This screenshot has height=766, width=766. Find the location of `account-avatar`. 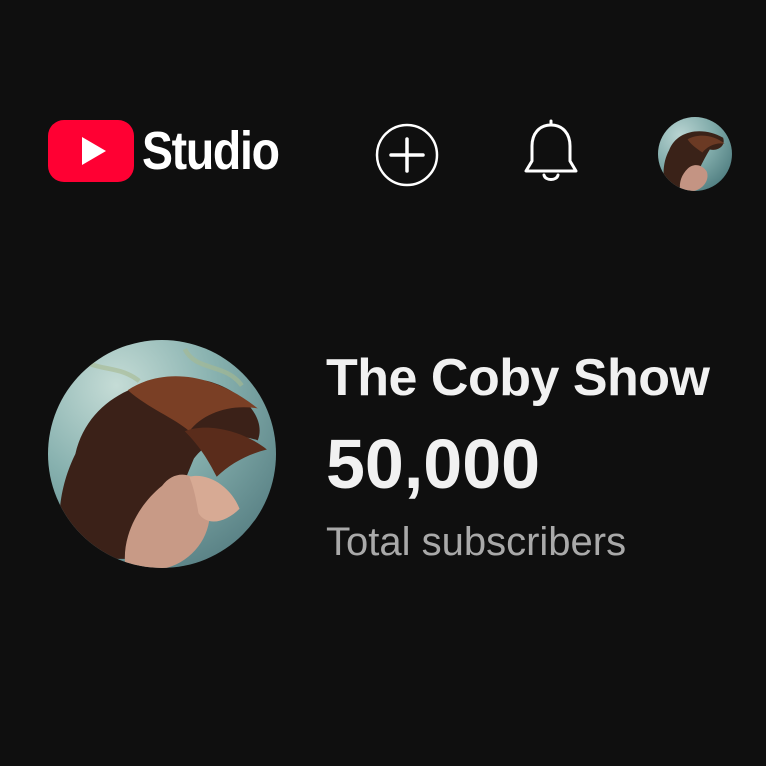

account-avatar is located at coordinates (695, 154).